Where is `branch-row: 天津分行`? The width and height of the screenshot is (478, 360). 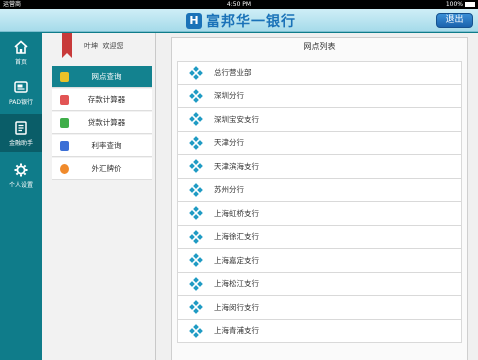
branch-row: 天津分行 is located at coordinates (319, 143).